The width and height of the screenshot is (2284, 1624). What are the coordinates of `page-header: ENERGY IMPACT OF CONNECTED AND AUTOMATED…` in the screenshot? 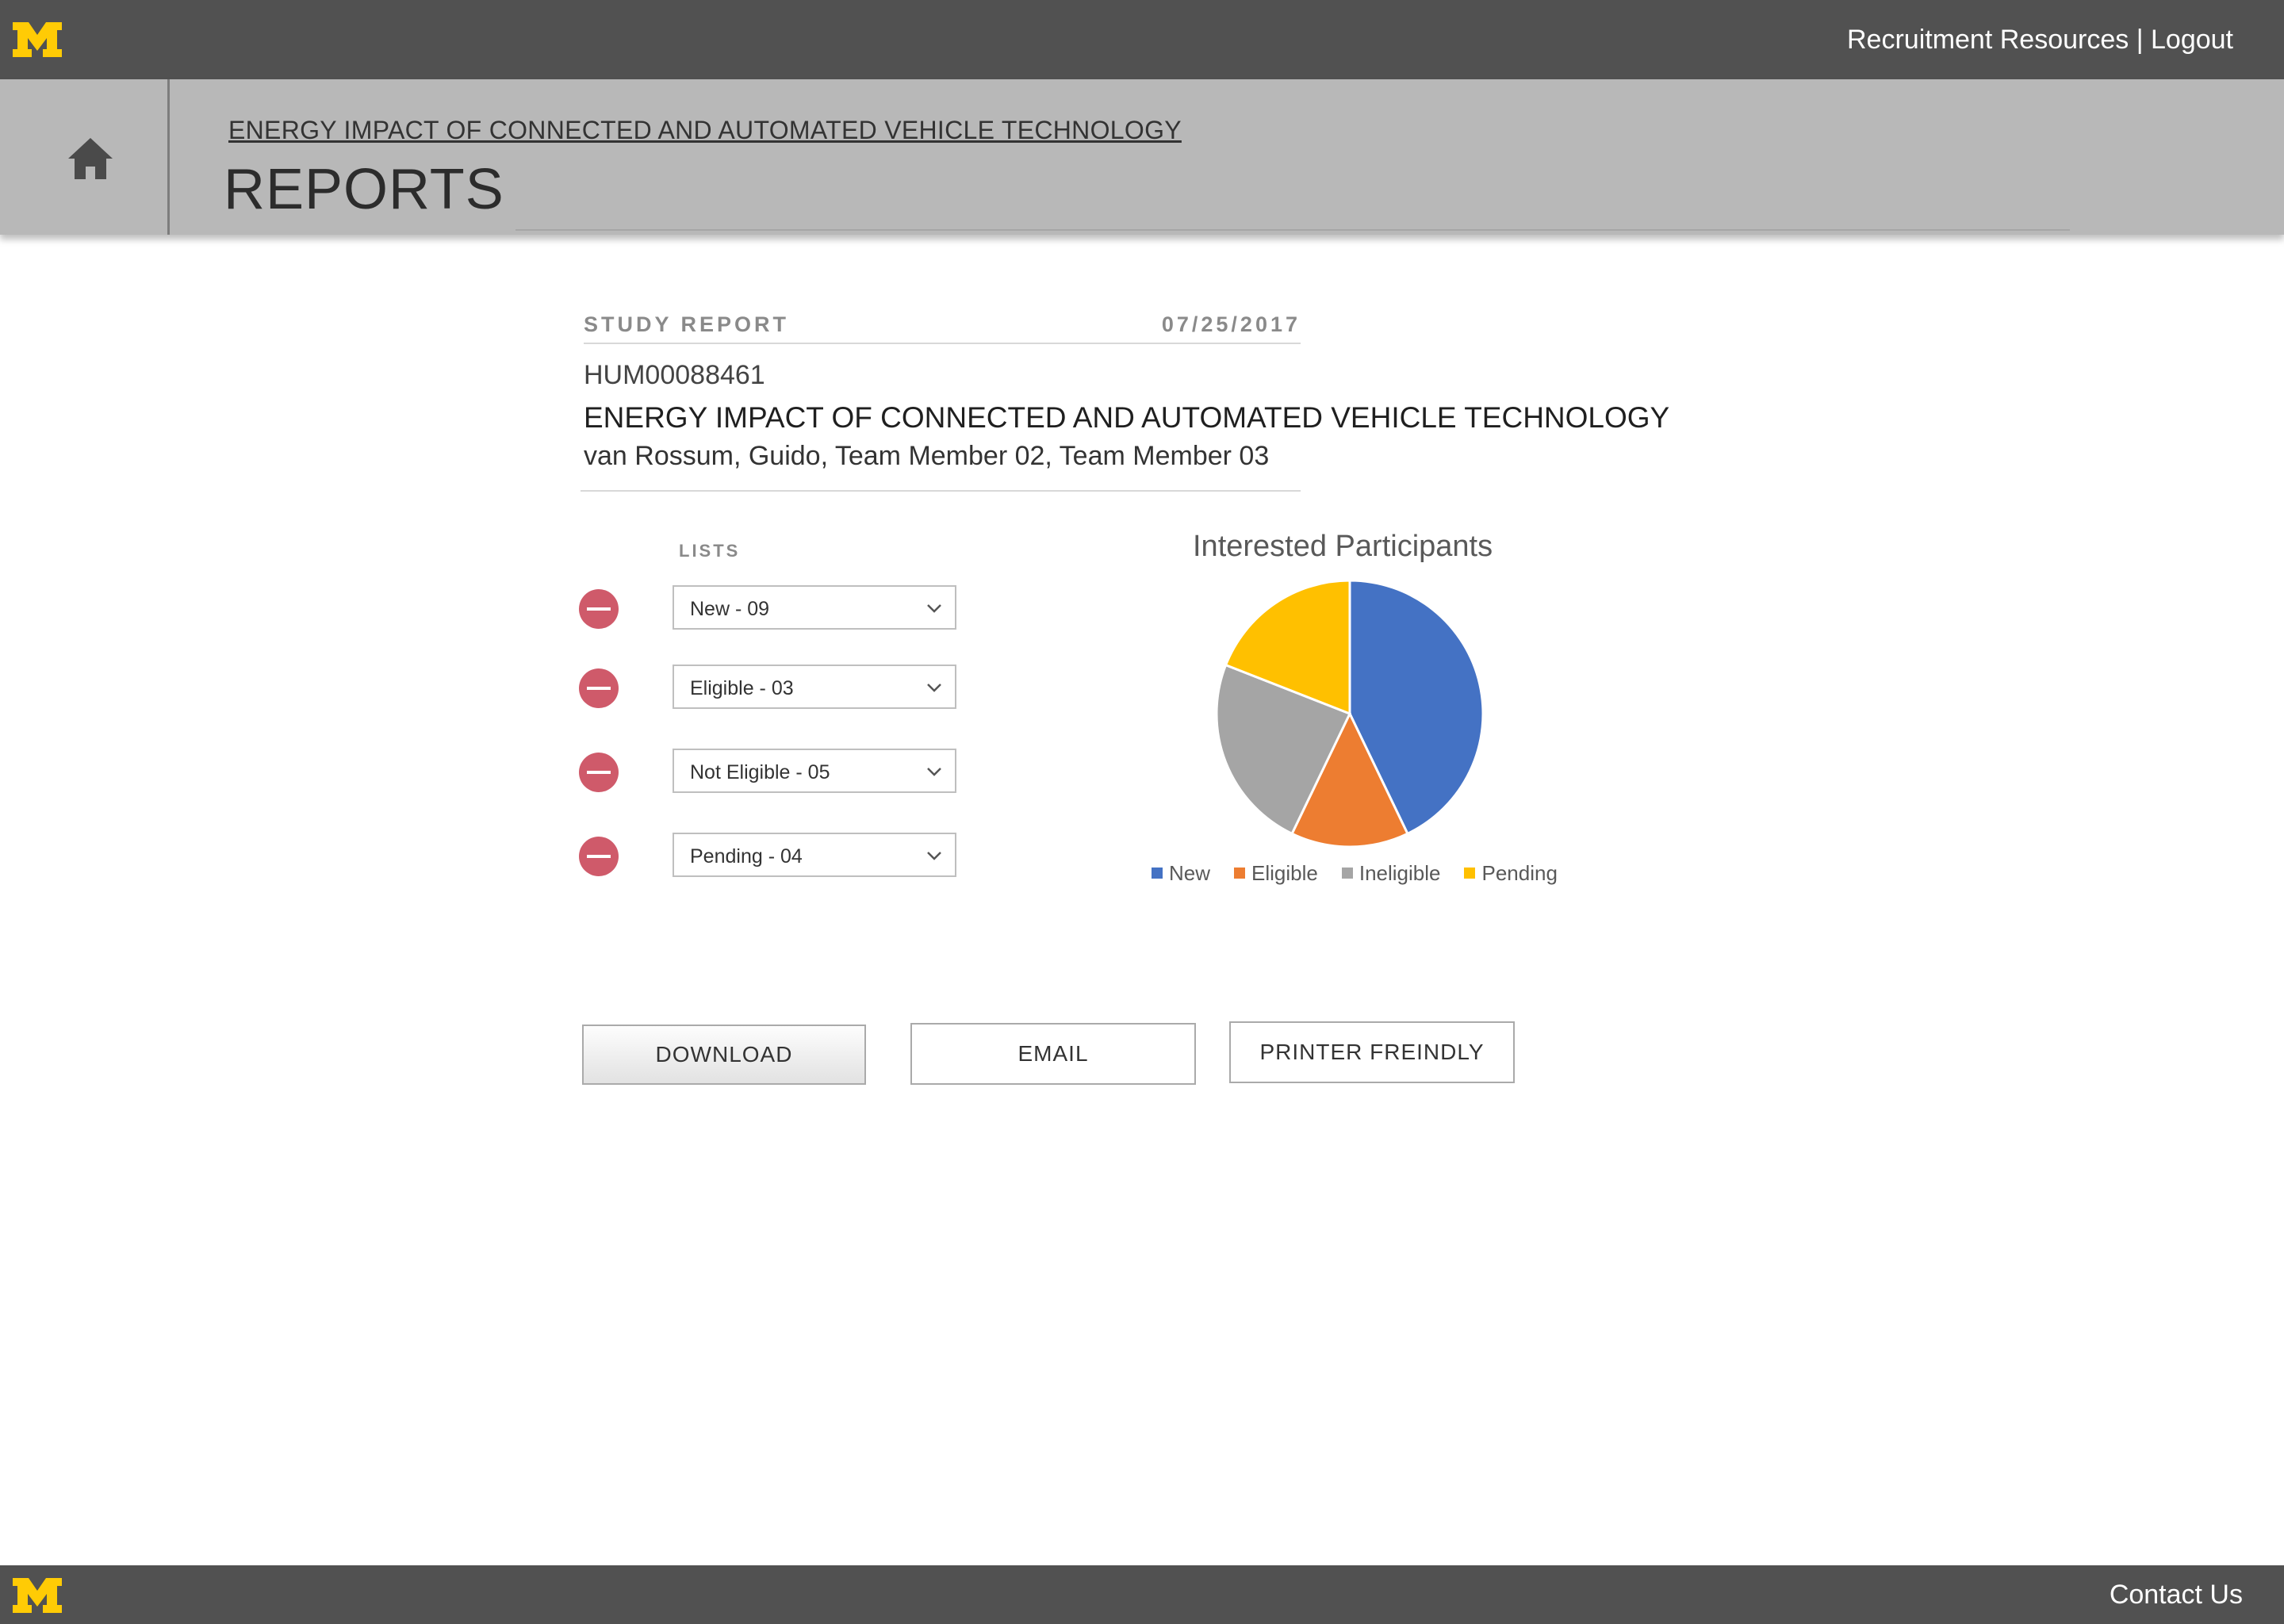 It's located at (1142, 157).